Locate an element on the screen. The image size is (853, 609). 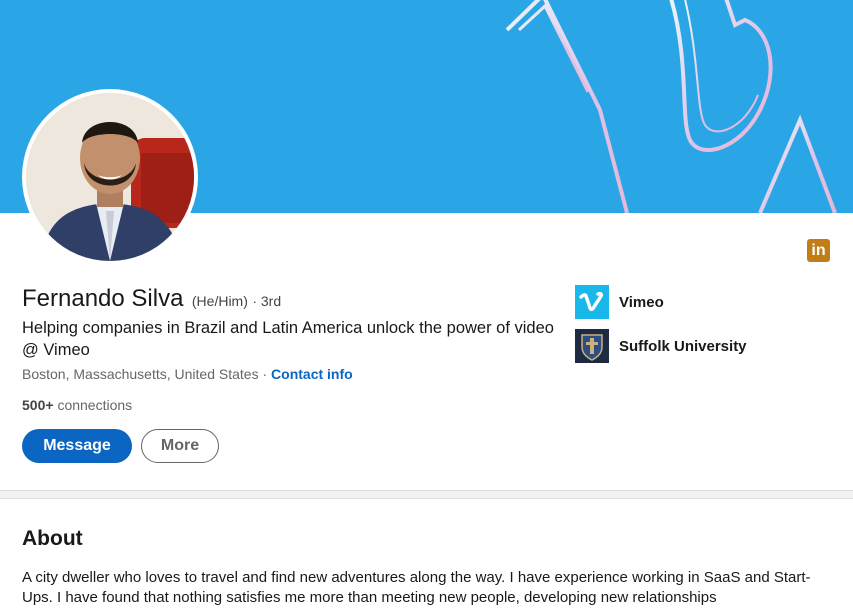
profile-photo is located at coordinates (110, 177).